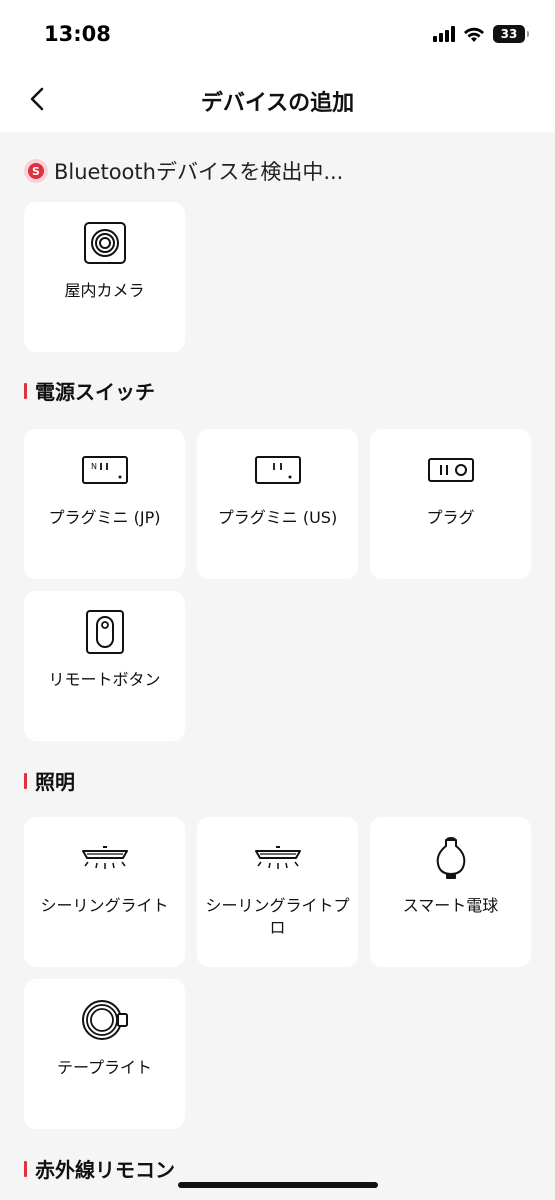  Describe the element at coordinates (277, 103) in the screenshot. I see `page-title: デバイスの追加` at that location.